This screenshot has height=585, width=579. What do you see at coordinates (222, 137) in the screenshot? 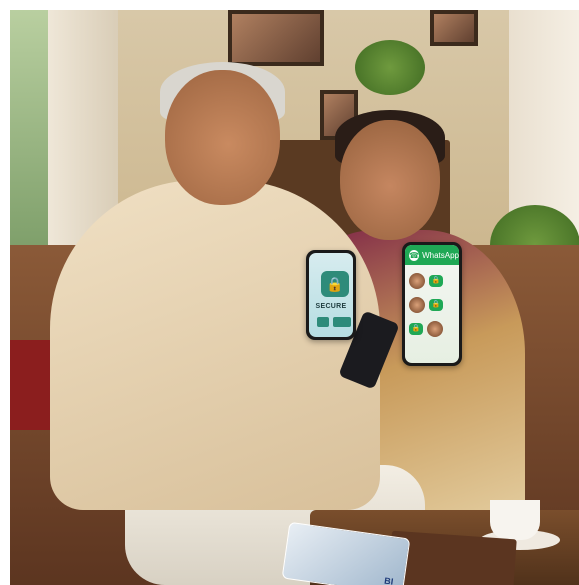
I see `man-face` at bounding box center [222, 137].